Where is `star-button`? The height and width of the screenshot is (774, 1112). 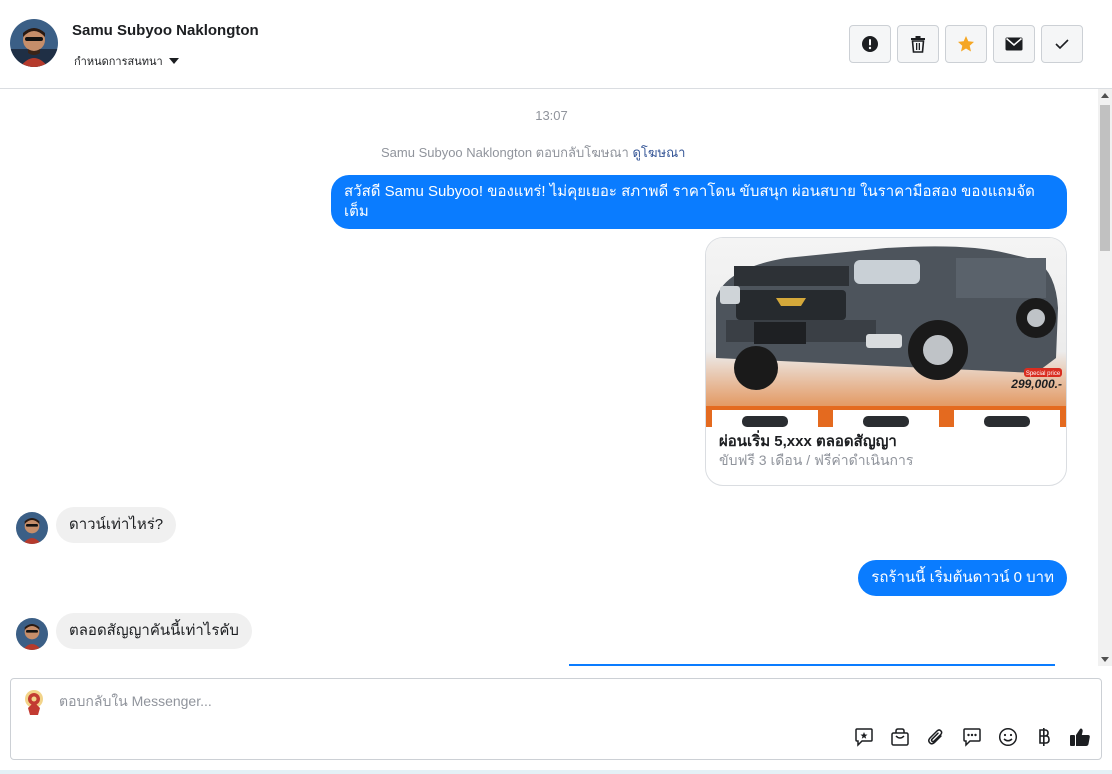 star-button is located at coordinates (966, 44).